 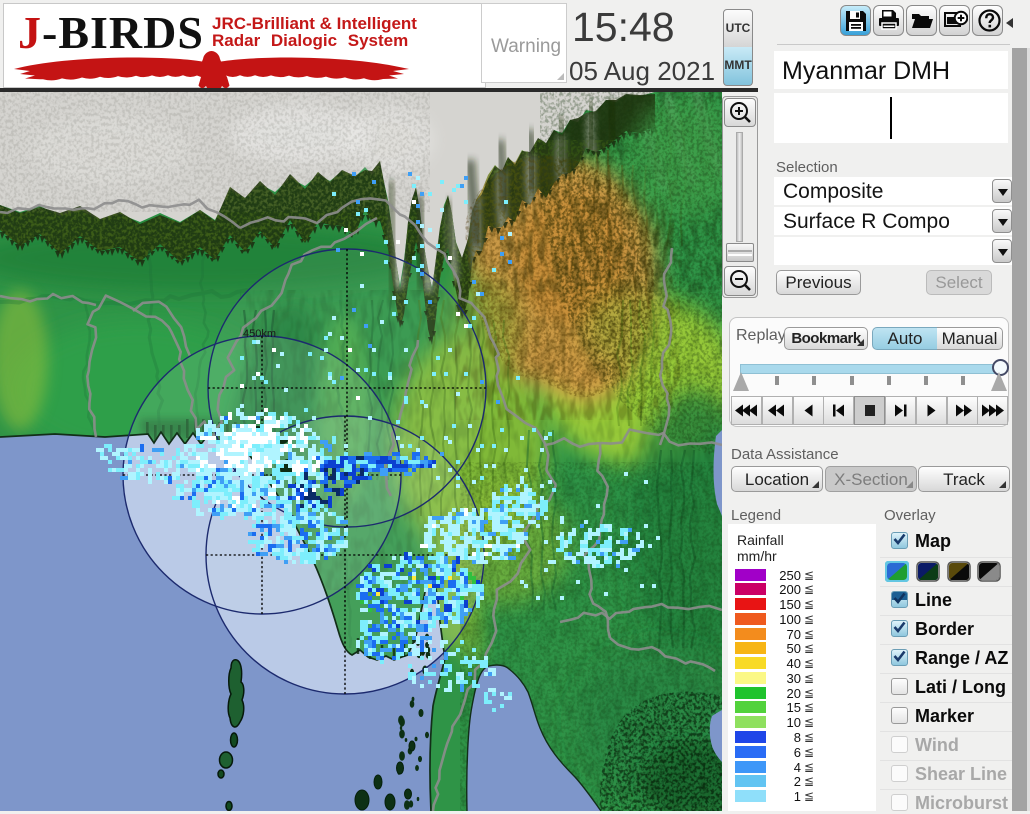 I want to click on svg-text: 450km, so click(x=259, y=334).